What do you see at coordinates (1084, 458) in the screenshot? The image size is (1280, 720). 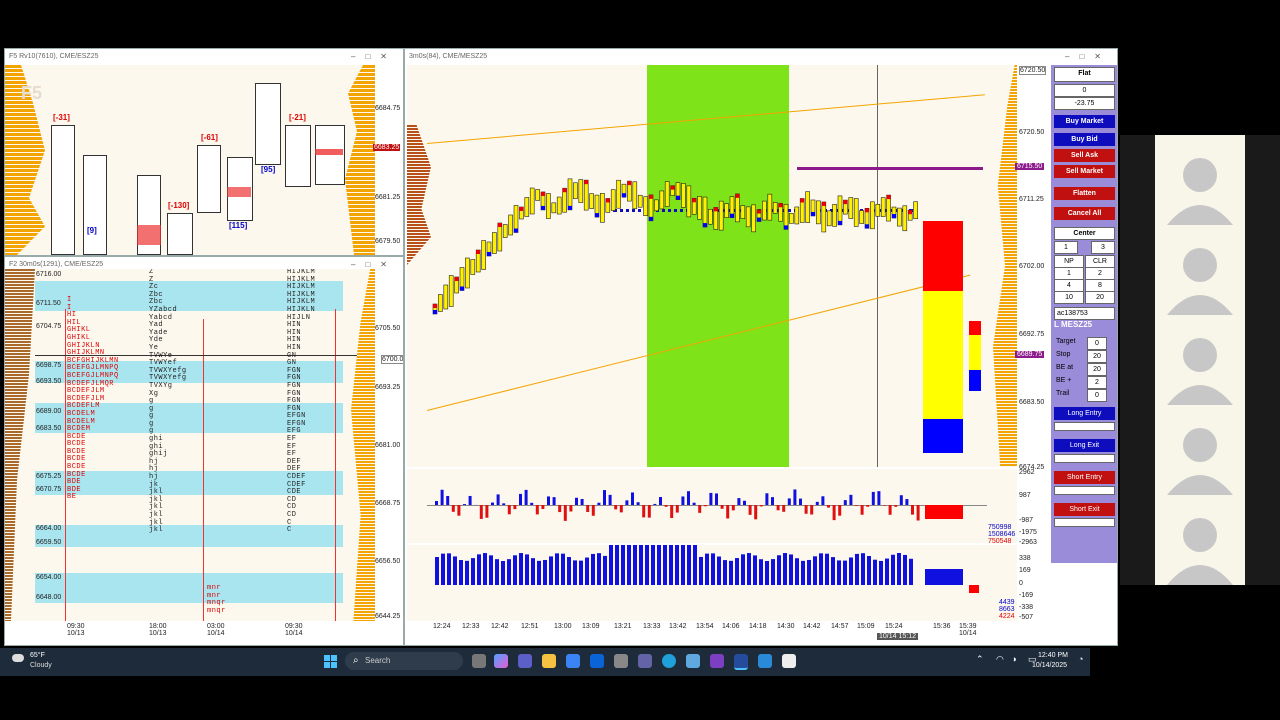 I see `long-exit-select` at bounding box center [1084, 458].